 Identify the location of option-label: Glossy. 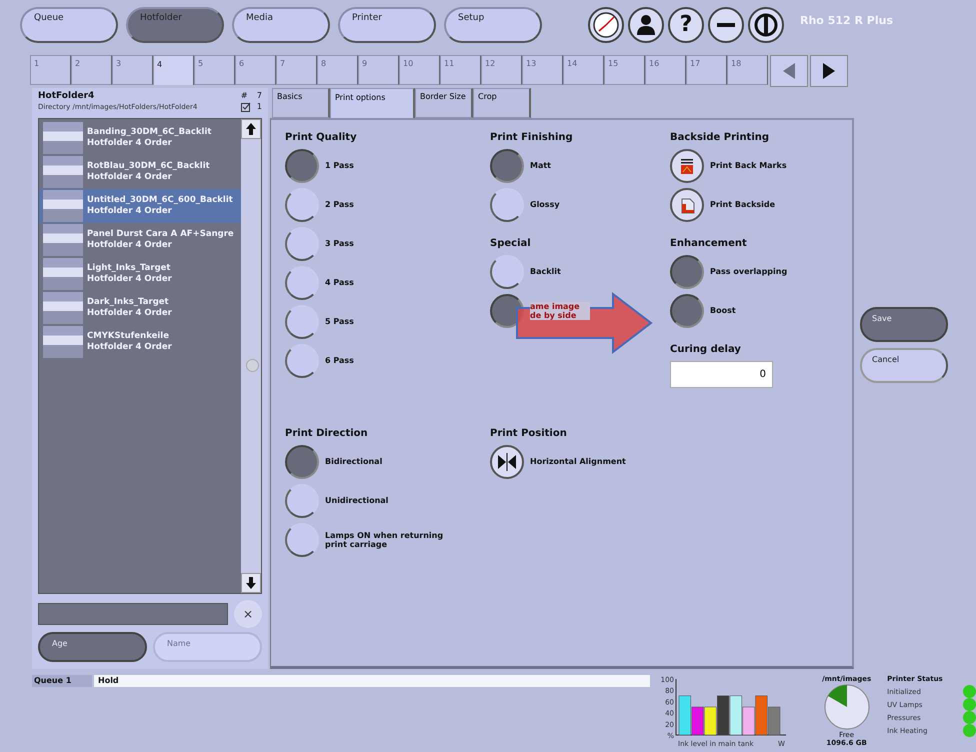
(545, 205).